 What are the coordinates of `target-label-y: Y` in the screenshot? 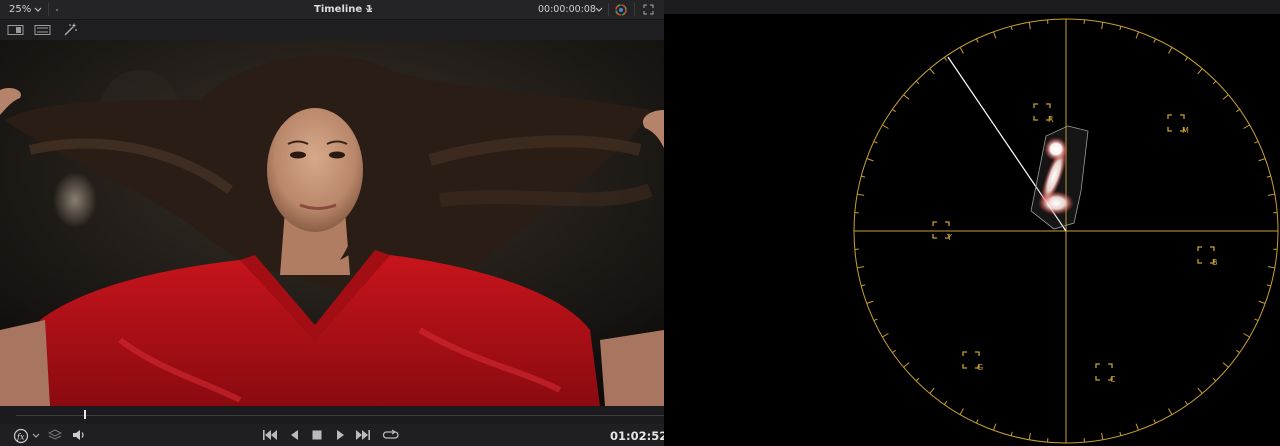 It's located at (949, 237).